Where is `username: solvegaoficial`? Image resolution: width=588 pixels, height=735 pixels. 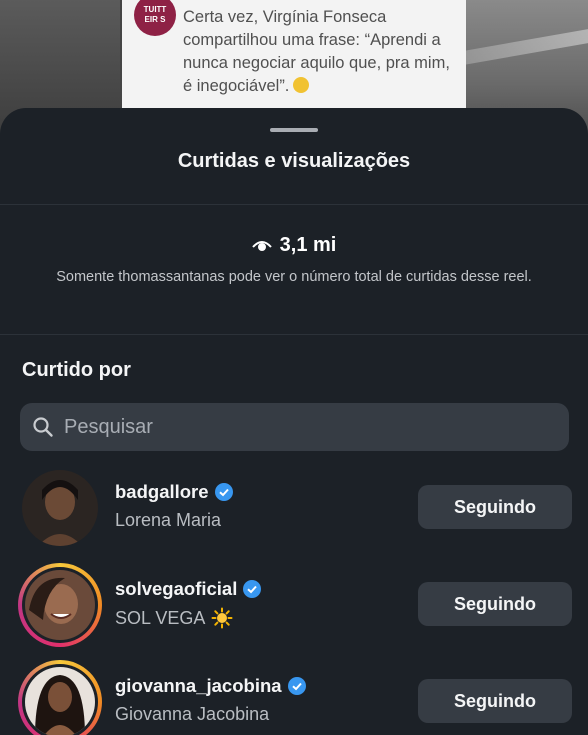 username: solvegaoficial is located at coordinates (188, 589).